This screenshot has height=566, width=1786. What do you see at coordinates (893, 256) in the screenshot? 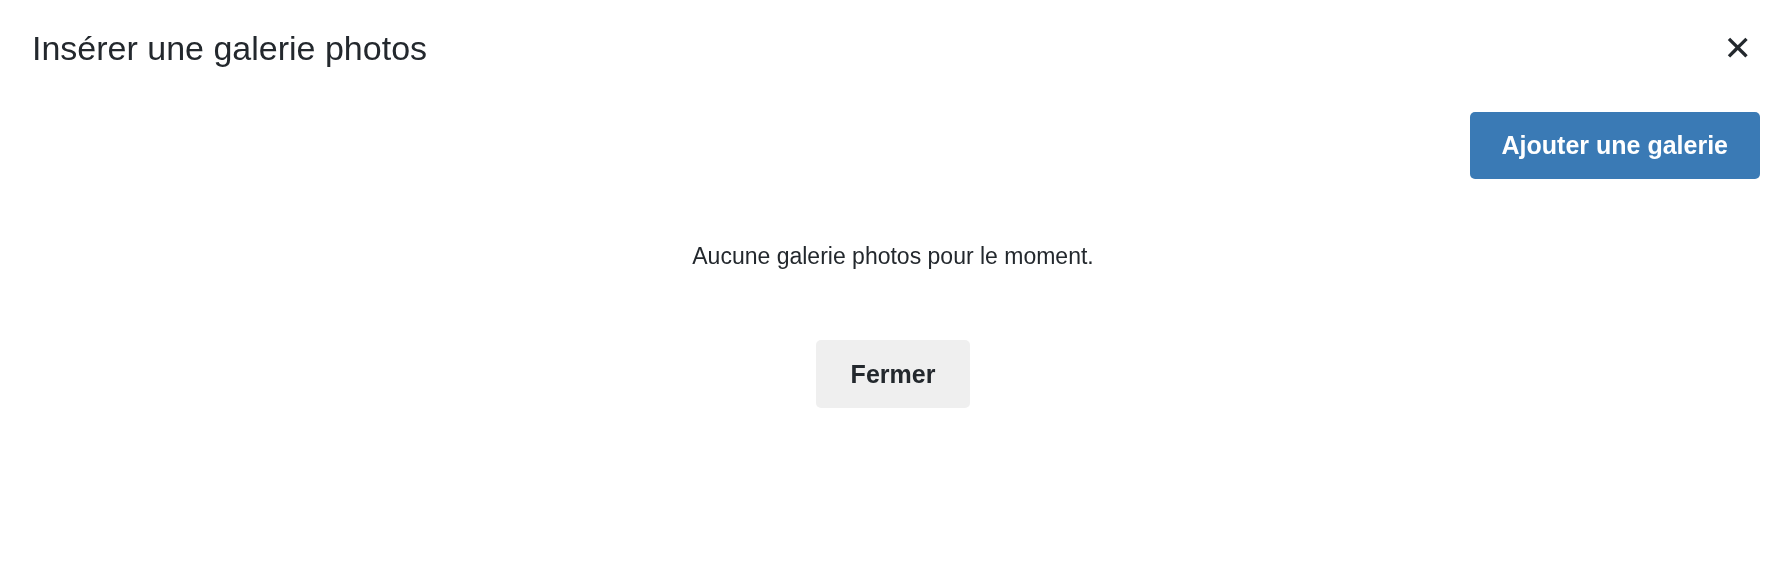
I see `empty-message: Aucune galerie photos pour le moment.` at bounding box center [893, 256].